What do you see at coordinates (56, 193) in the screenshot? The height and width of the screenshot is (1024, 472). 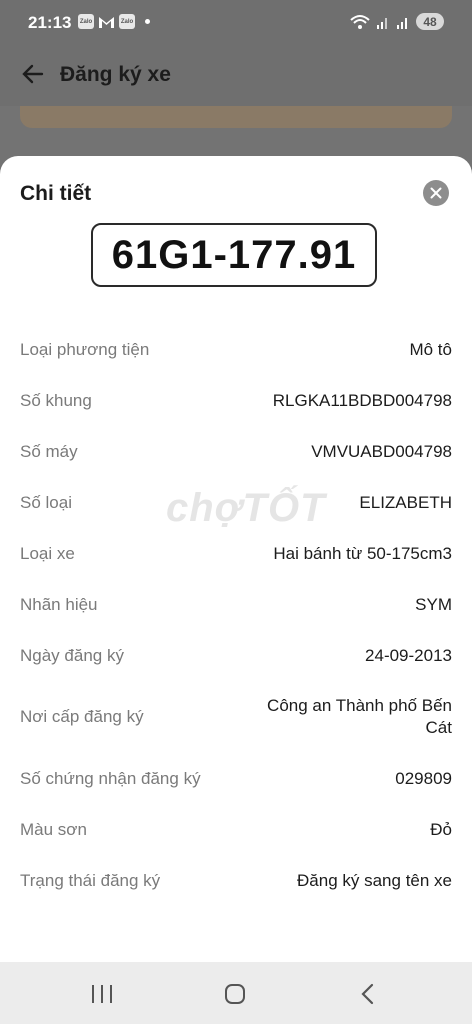 I see `sheet-title: Chi tiết` at bounding box center [56, 193].